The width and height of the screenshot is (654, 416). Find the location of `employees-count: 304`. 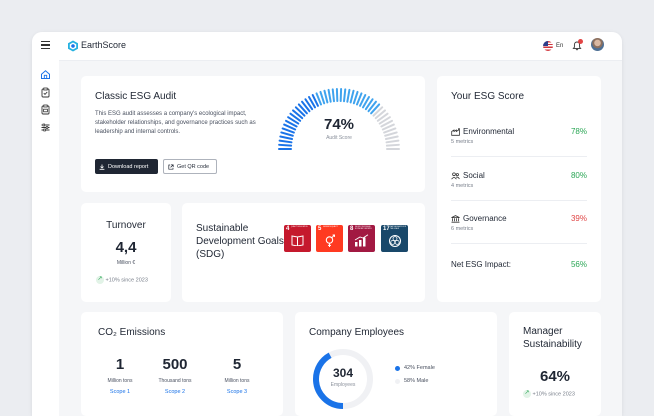

employees-count: 304 is located at coordinates (343, 373).